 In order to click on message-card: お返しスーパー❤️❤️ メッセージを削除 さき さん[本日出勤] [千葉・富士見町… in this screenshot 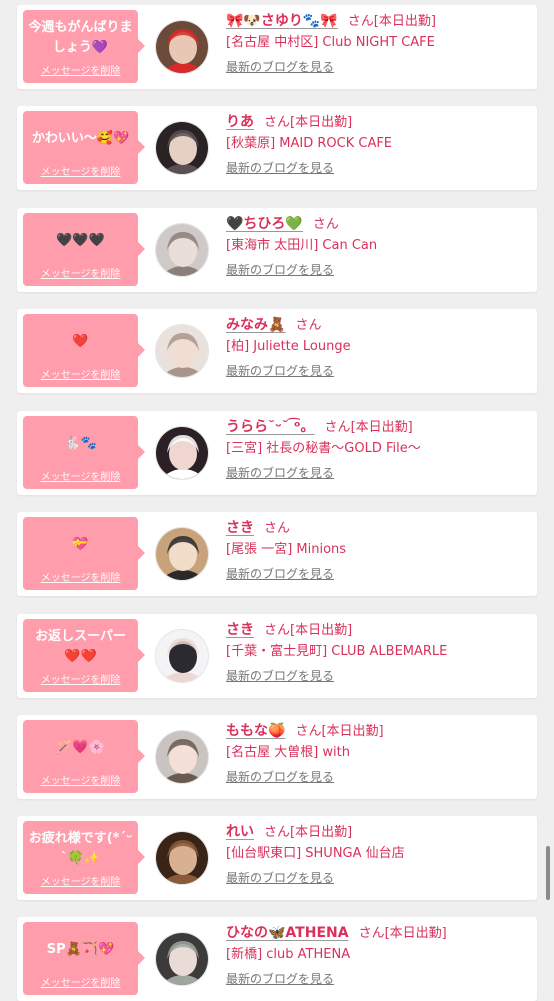, I will do `click(277, 656)`.